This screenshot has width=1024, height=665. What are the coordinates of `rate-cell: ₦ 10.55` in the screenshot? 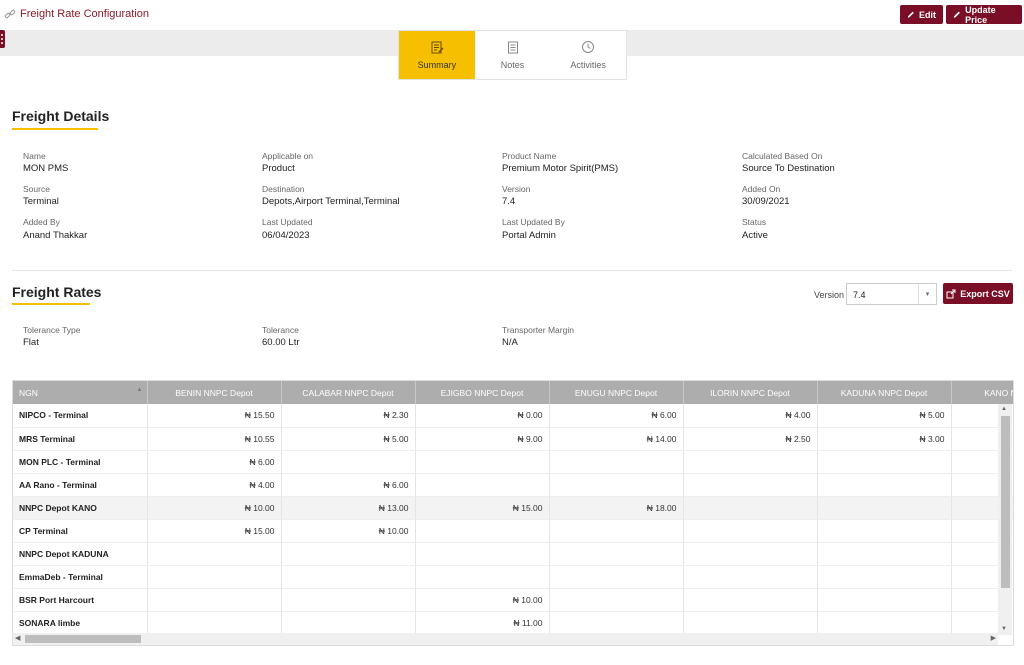 It's located at (214, 439).